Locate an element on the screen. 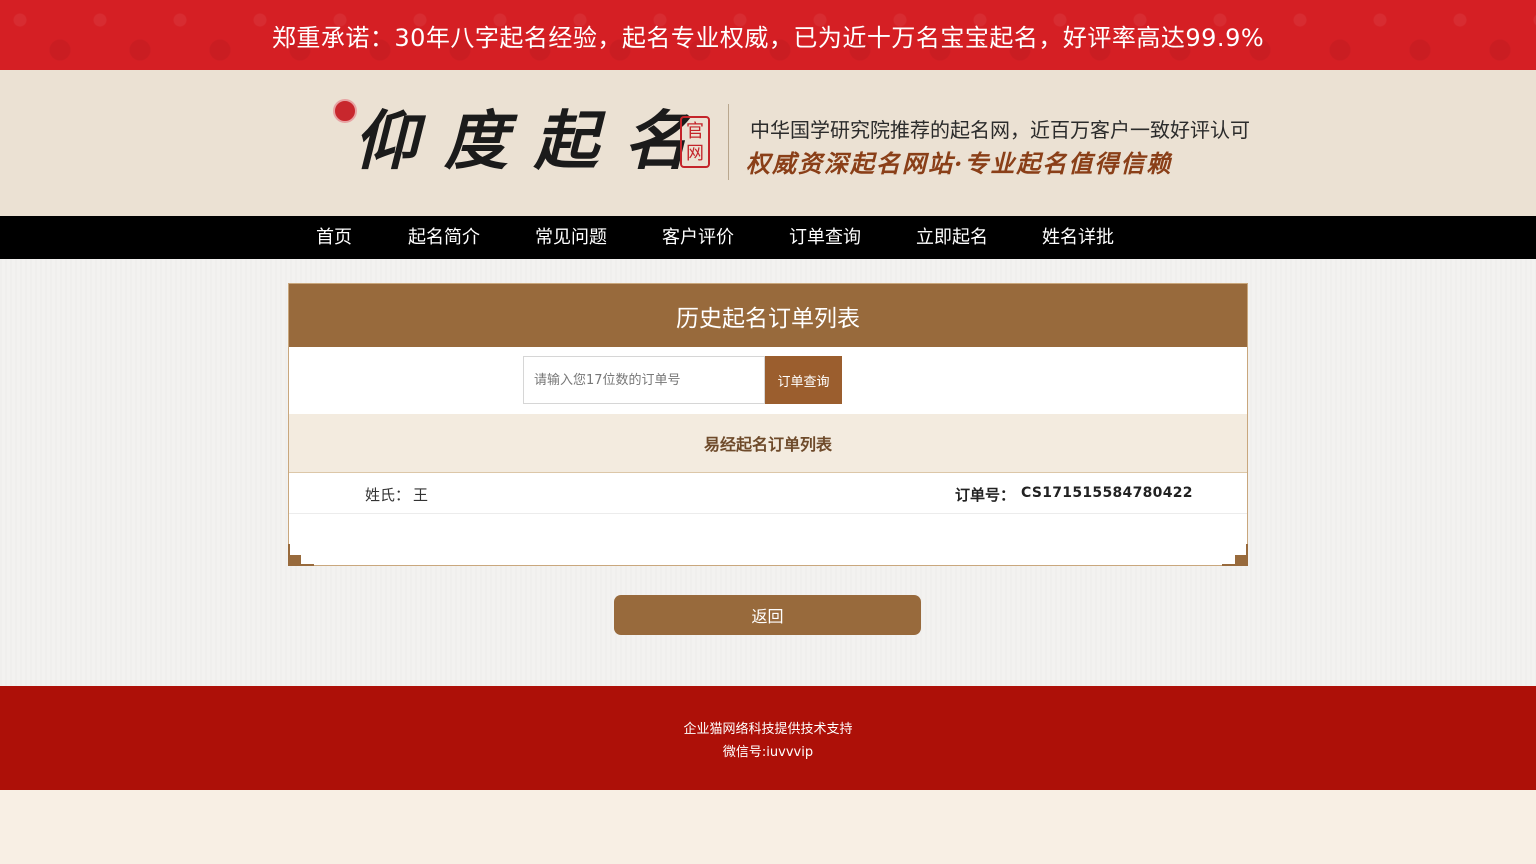 Image resolution: width=1536 pixels, height=864 pixels. order-search-button: 订单查询 is located at coordinates (803, 380).